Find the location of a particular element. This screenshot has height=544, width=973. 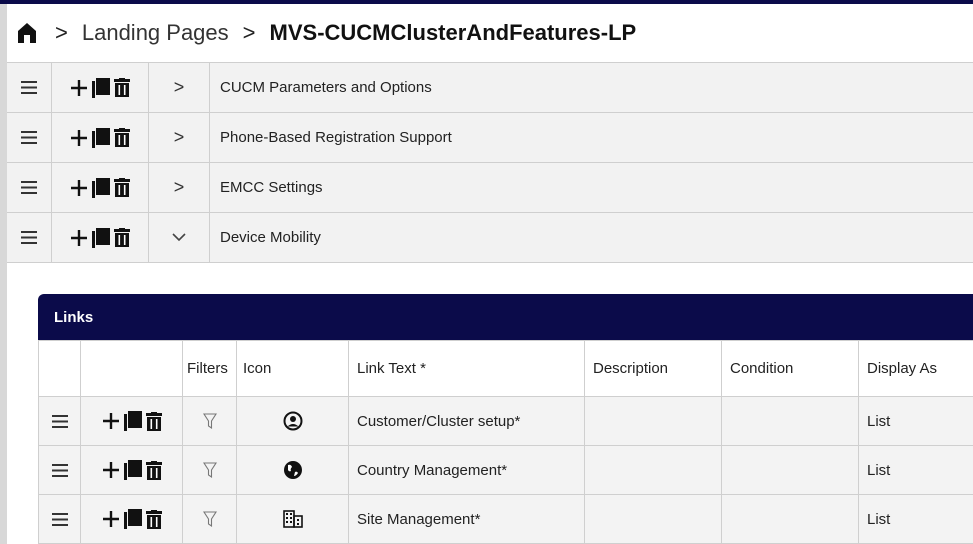

user-circle-icon is located at coordinates (292, 421).